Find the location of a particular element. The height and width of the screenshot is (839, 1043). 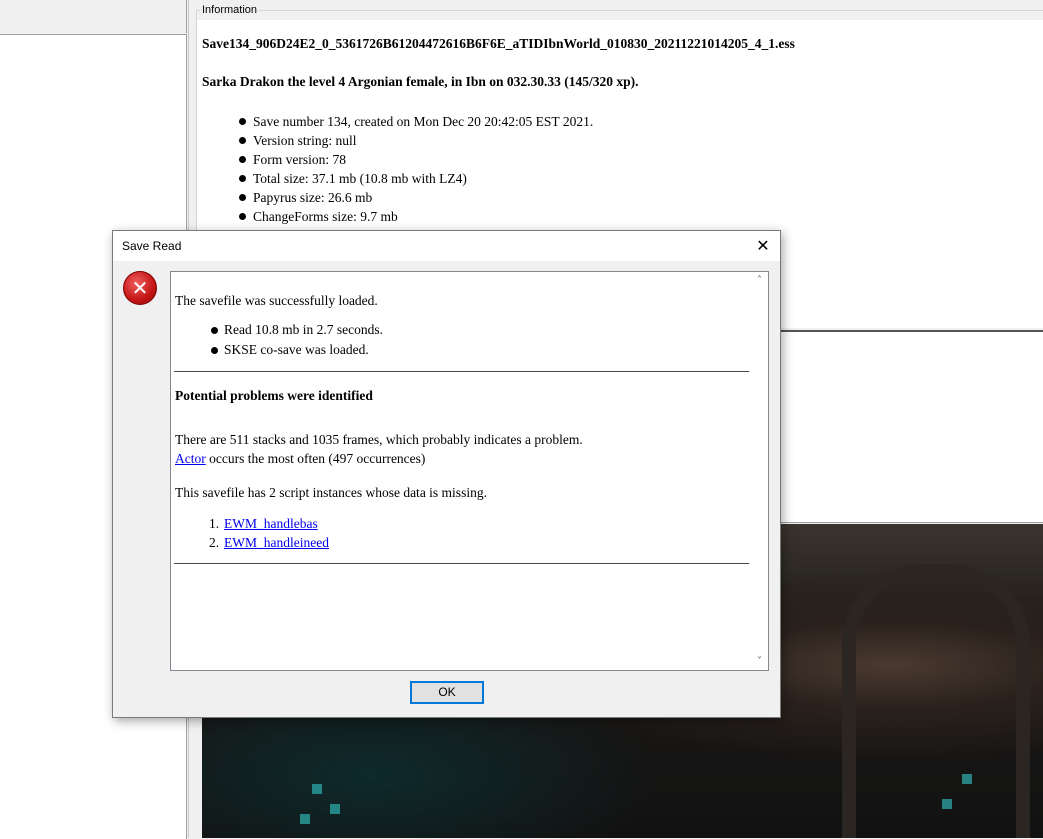

problems-heading: Potential problems were identified is located at coordinates (274, 395).